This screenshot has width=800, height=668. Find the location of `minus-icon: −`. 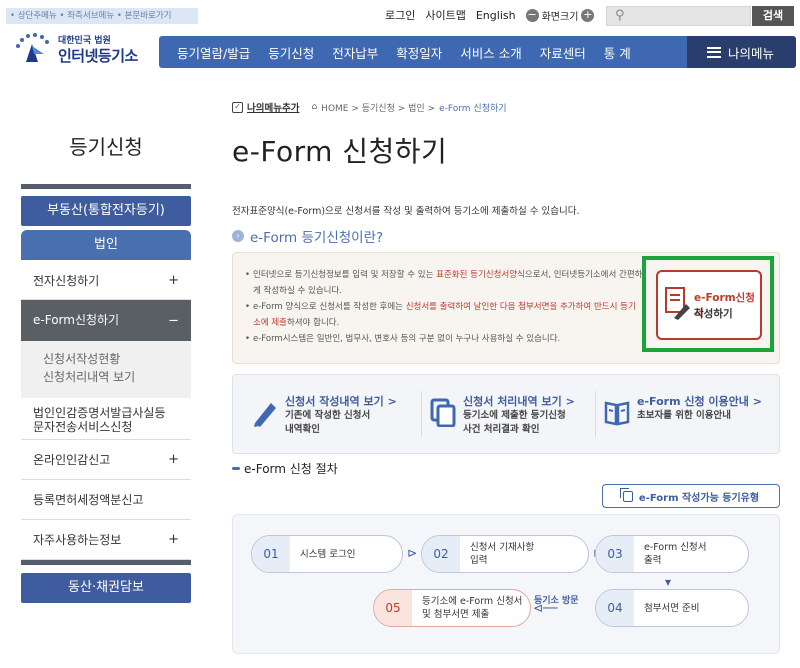

minus-icon: − is located at coordinates (173, 320).